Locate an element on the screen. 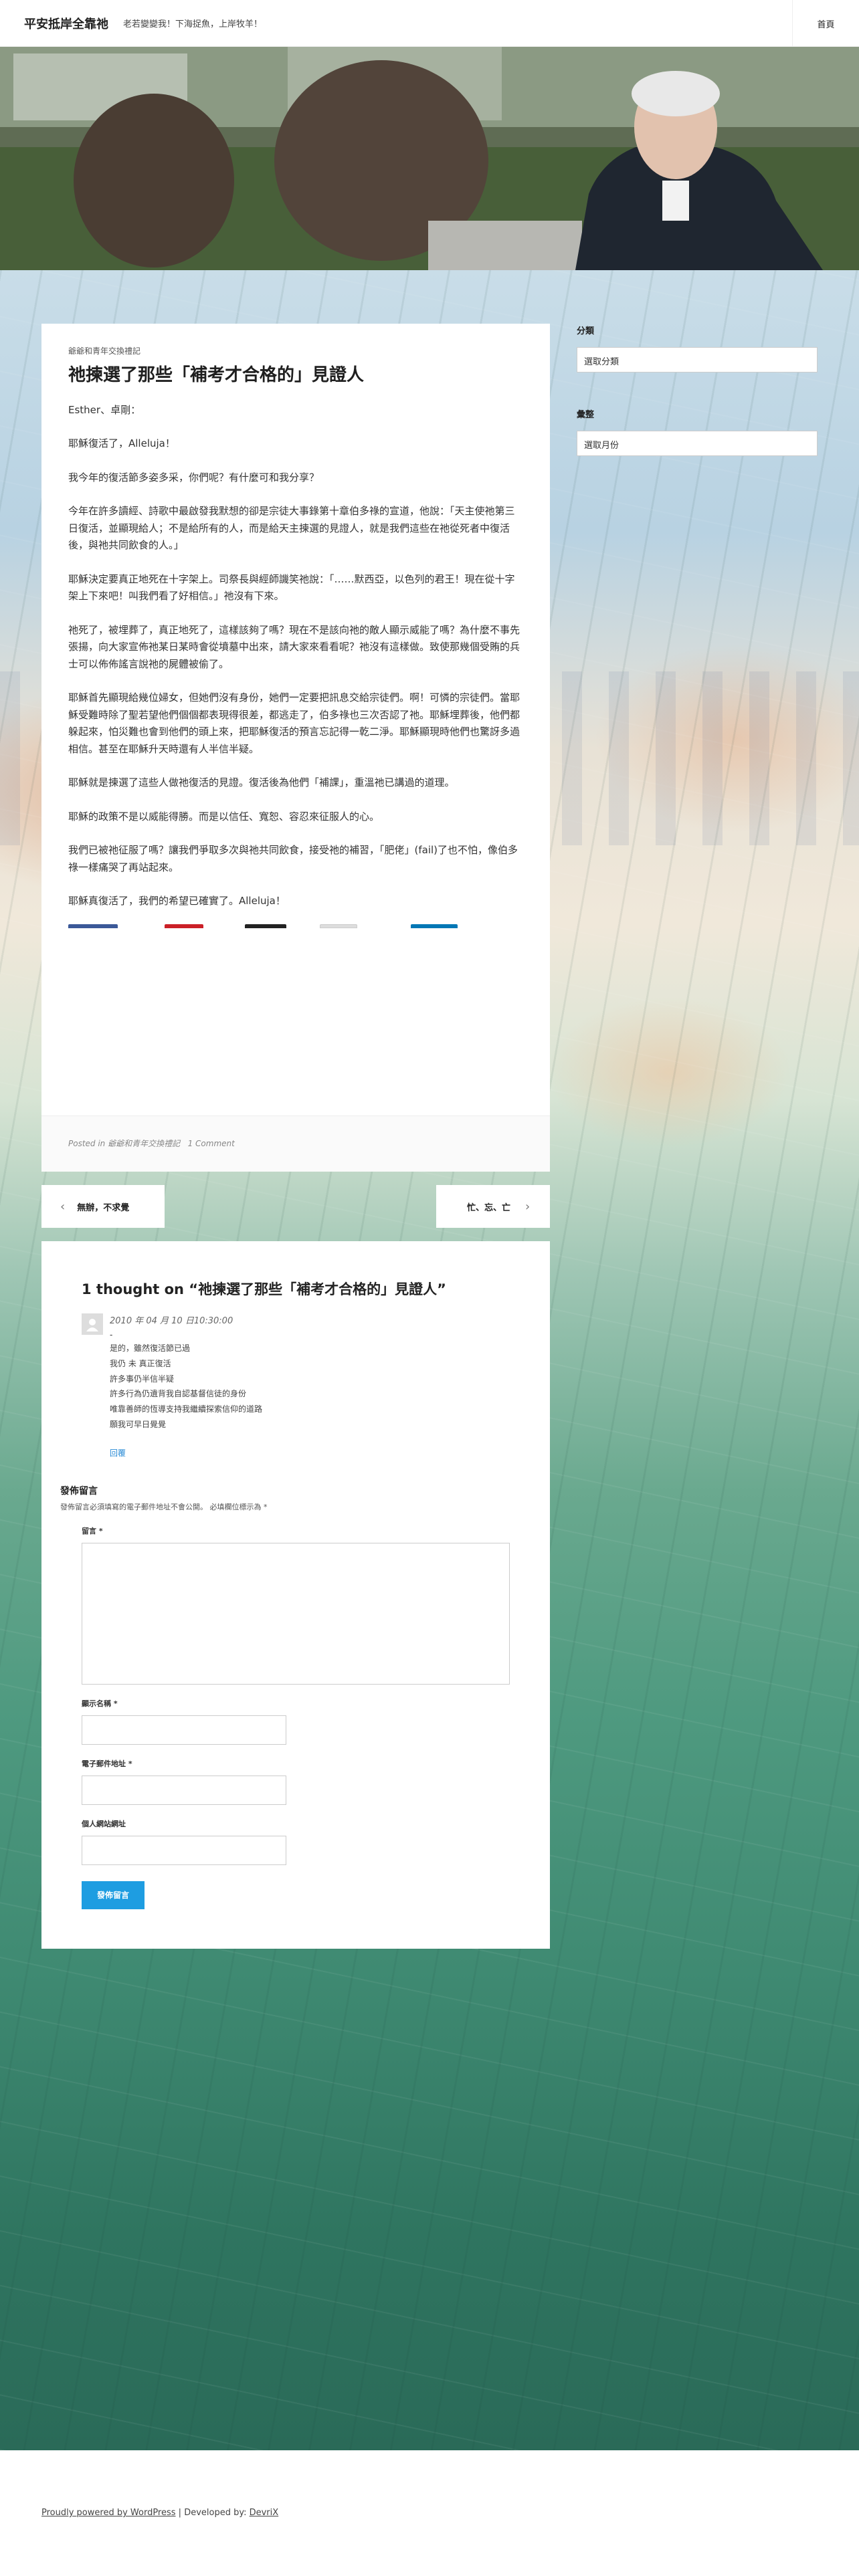 The height and width of the screenshot is (2576, 859). sidebar: 分類 選取分類 彙整 選取月份 is located at coordinates (698, 390).